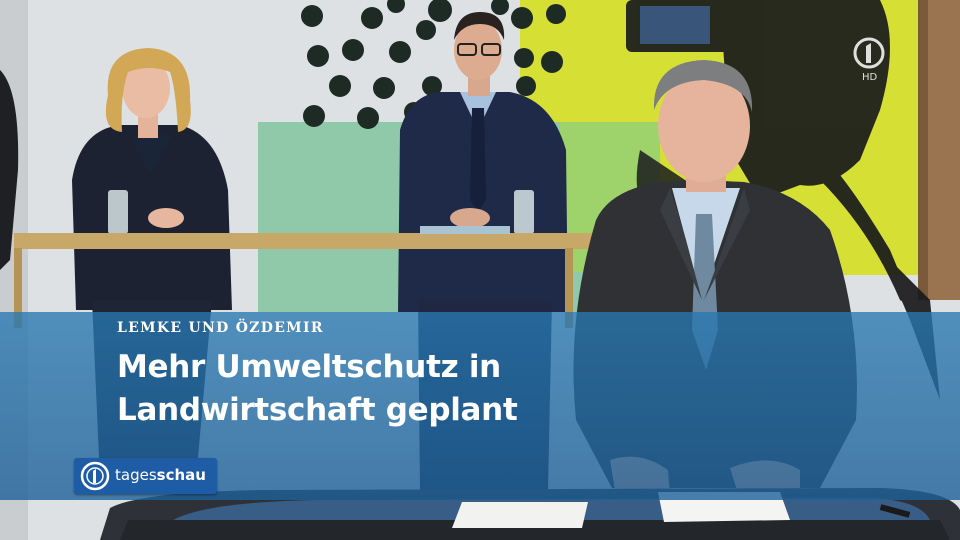  I want to click on tagesschau-logo-text: tagesschau, so click(160, 475).